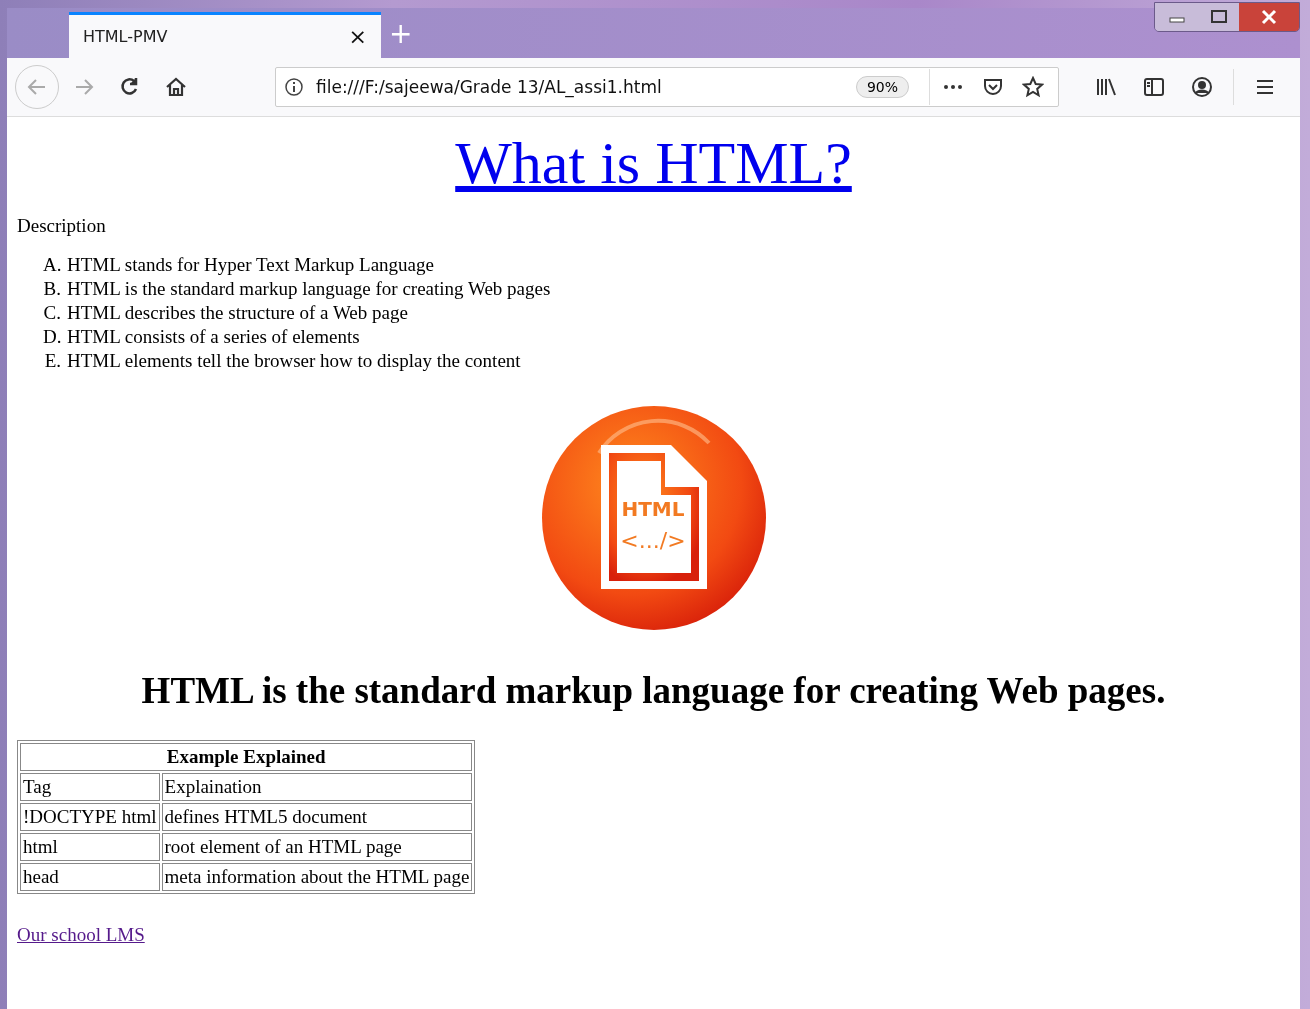  Describe the element at coordinates (176, 87) in the screenshot. I see `home-icon` at that location.